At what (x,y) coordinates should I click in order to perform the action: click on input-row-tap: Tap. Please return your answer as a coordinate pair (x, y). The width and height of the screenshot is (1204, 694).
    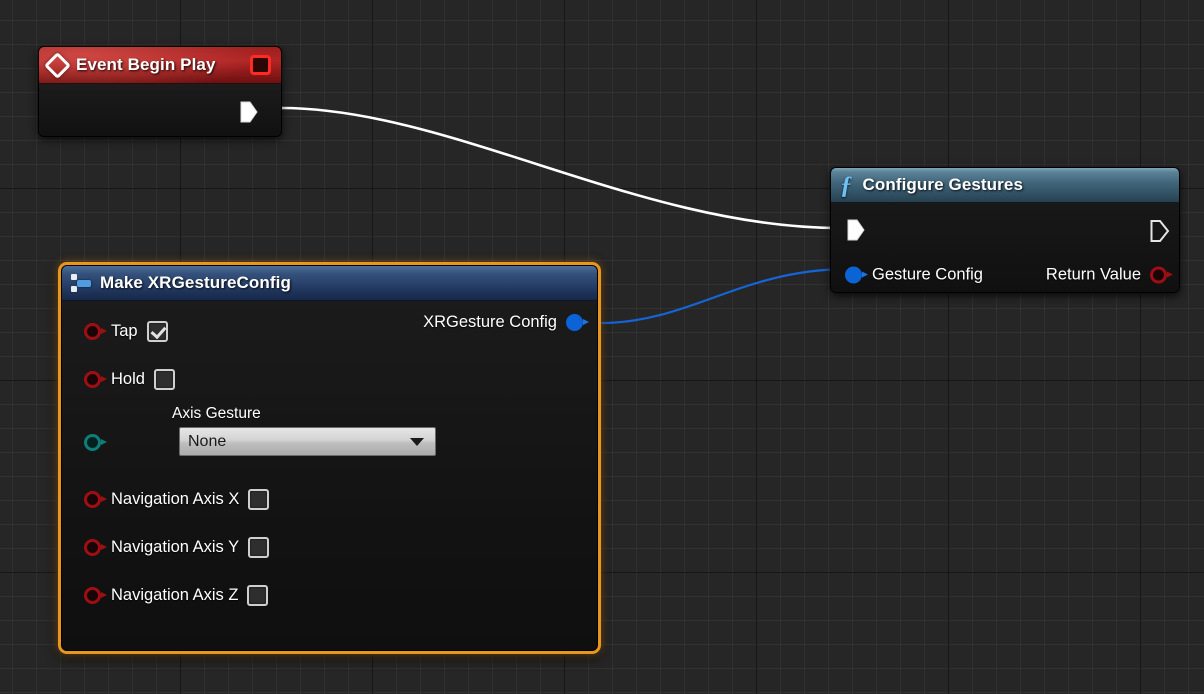
    Looking at the image, I should click on (329, 331).